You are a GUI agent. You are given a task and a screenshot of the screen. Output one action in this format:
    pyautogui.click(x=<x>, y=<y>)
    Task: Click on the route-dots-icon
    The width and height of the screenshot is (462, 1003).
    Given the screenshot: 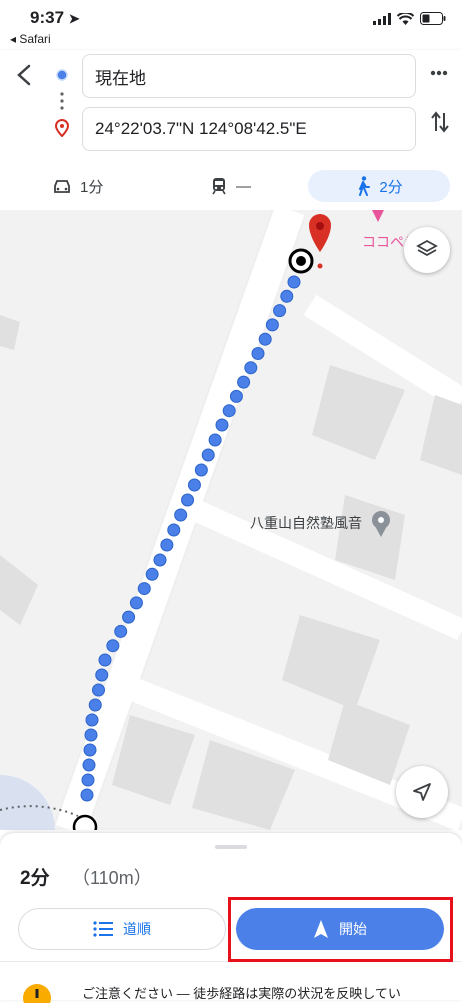 What is the action you would take?
    pyautogui.click(x=62, y=101)
    